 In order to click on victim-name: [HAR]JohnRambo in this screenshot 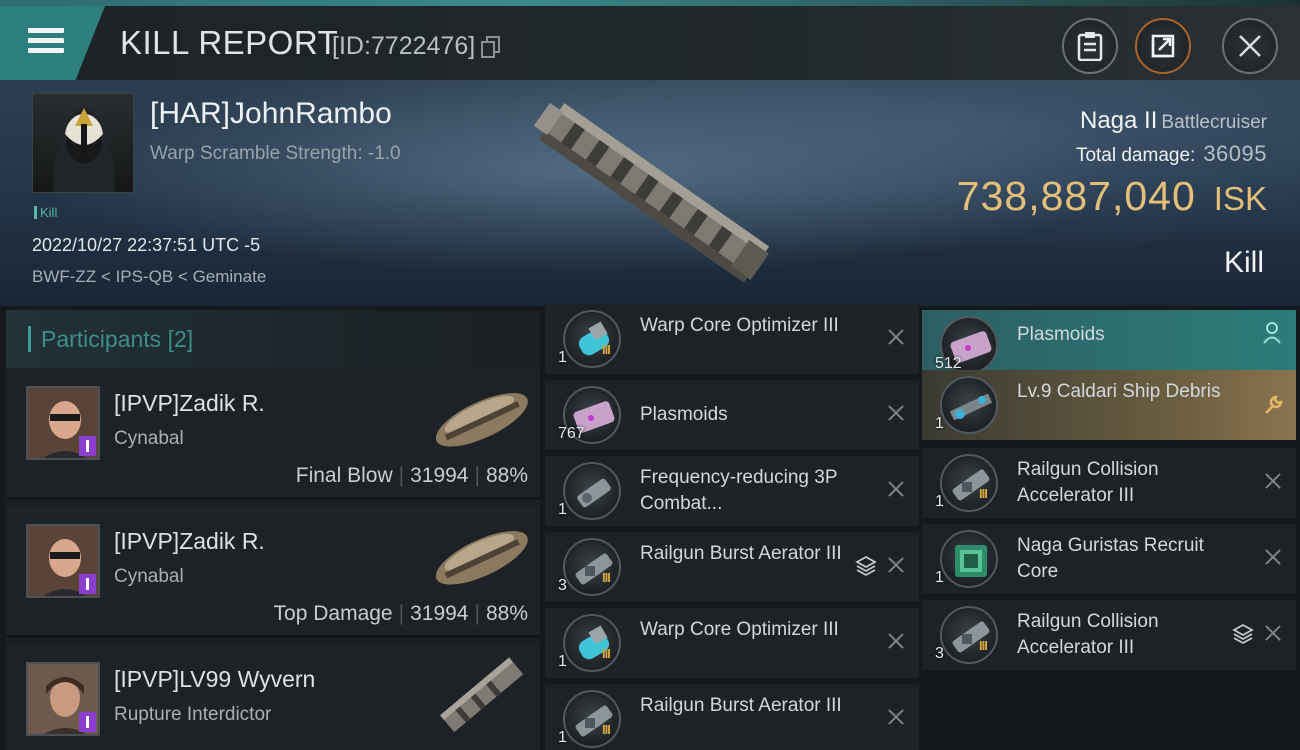, I will do `click(271, 113)`.